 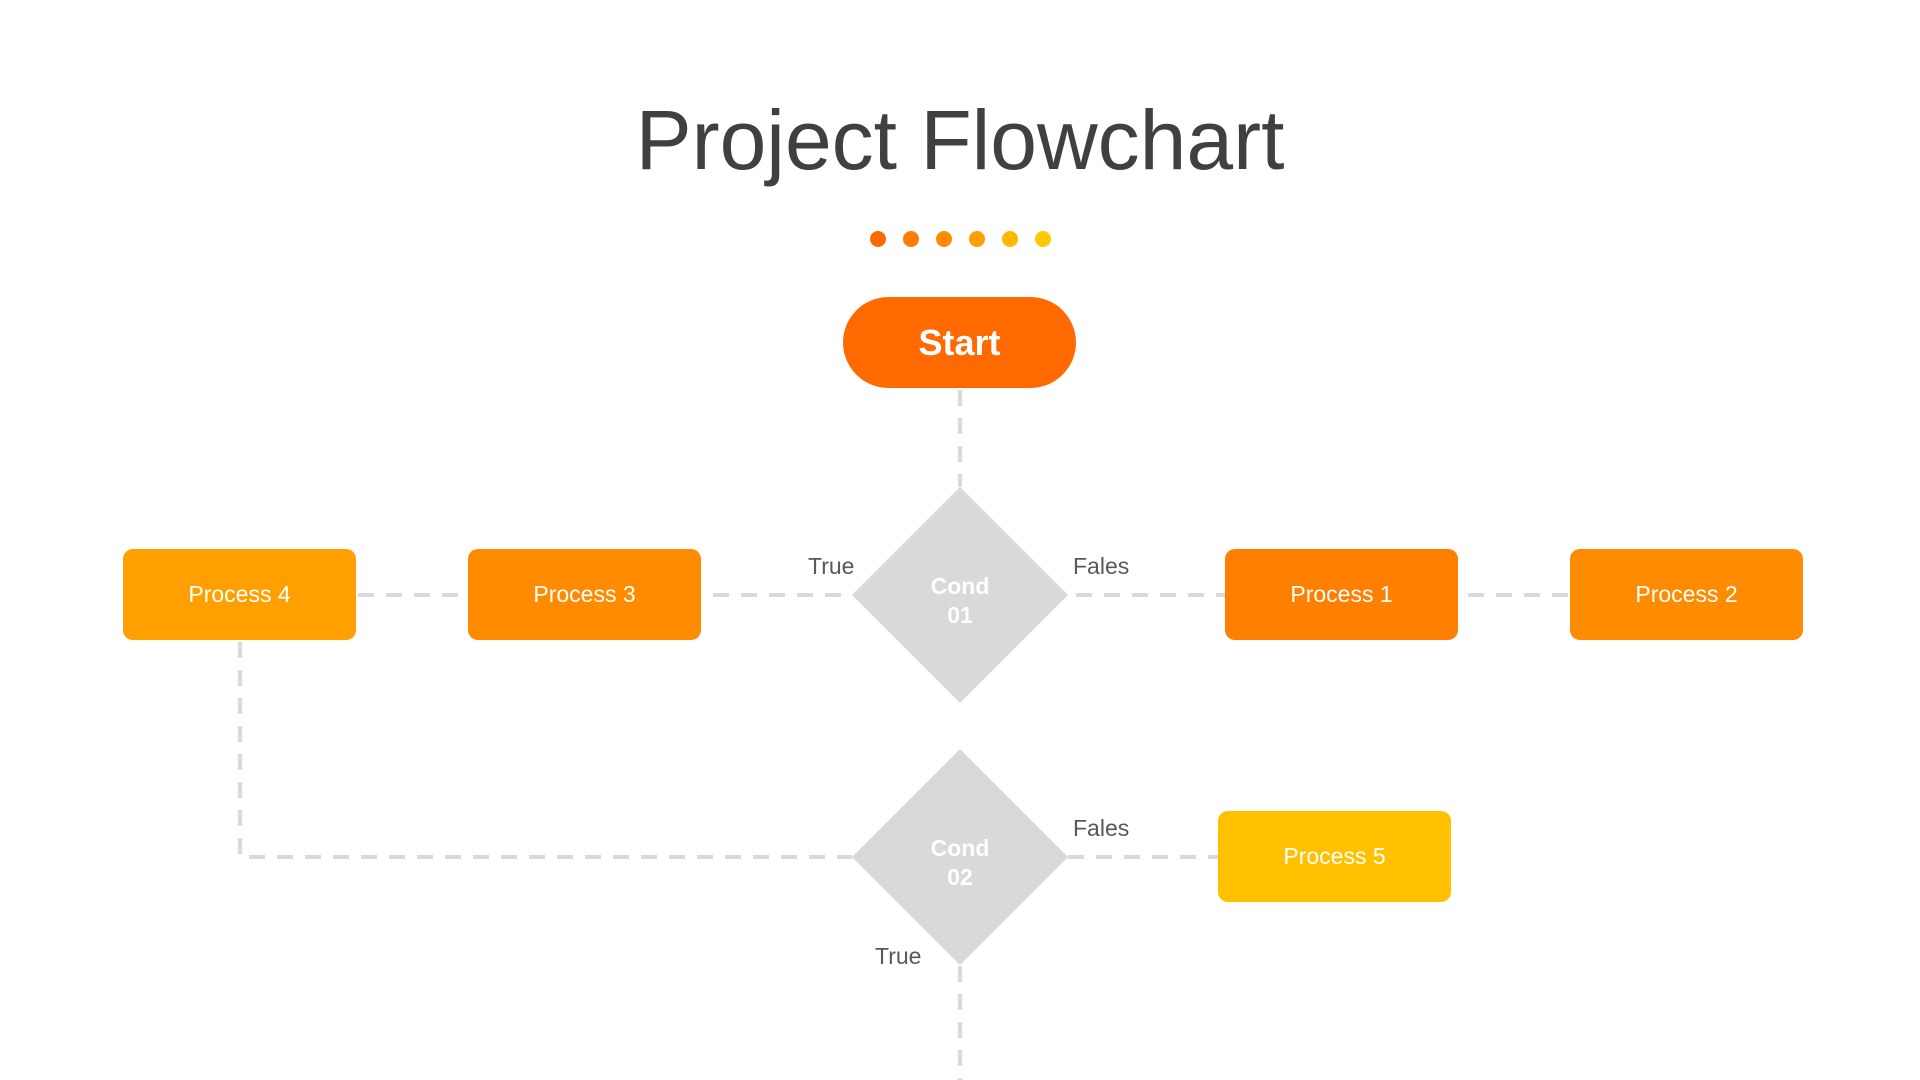 I want to click on process-2-label: Process 2, so click(x=1686, y=594).